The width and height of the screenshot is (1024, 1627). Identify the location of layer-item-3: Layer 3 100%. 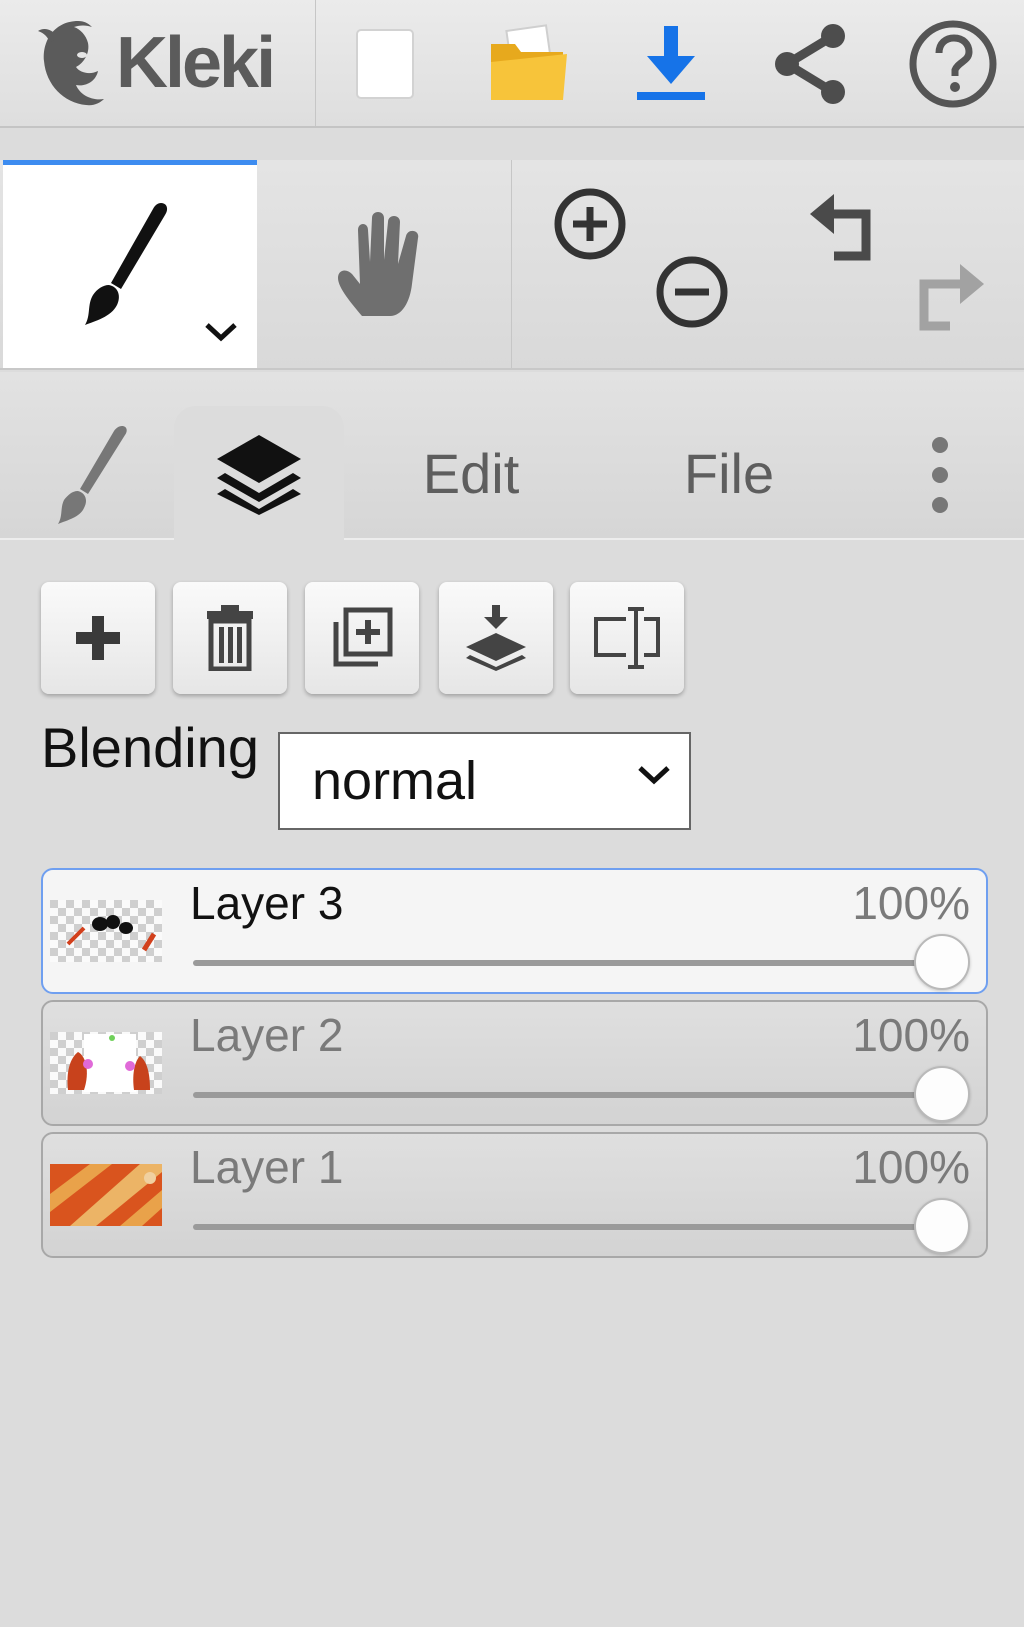
(514, 931).